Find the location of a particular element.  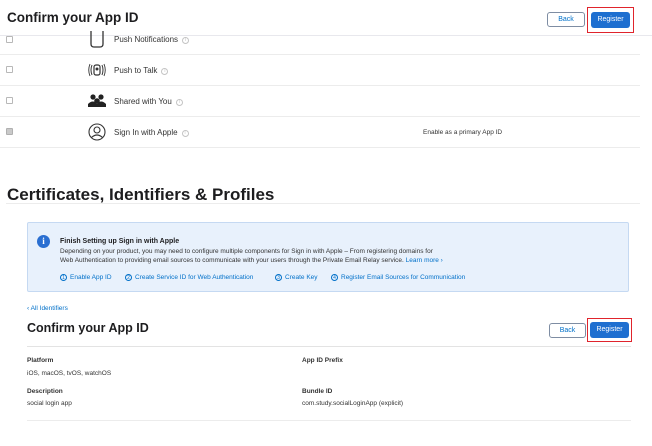

step-link-create-key: 3 Create Key is located at coordinates (296, 277).